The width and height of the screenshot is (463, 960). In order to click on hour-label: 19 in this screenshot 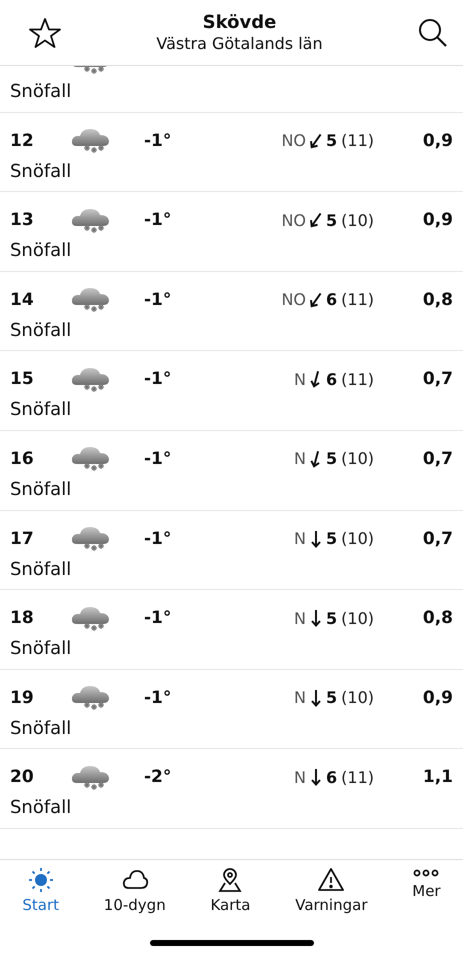, I will do `click(22, 698)`.